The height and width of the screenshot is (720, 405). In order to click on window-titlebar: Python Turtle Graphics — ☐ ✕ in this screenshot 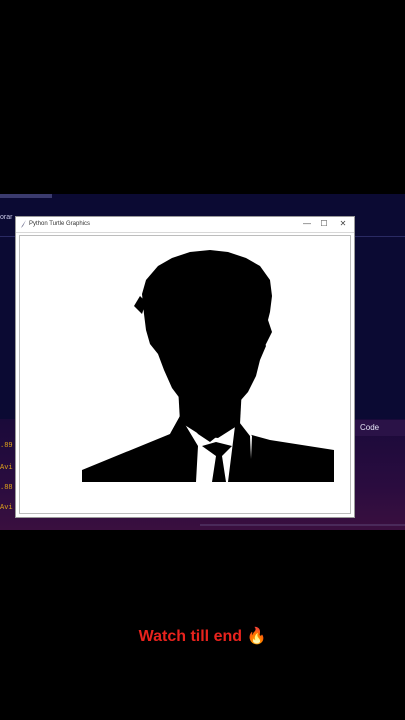, I will do `click(185, 225)`.